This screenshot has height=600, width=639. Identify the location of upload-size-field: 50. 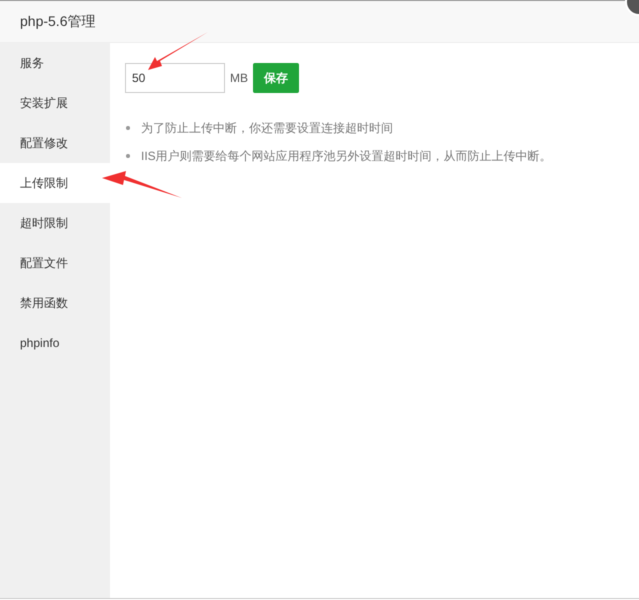
(175, 78).